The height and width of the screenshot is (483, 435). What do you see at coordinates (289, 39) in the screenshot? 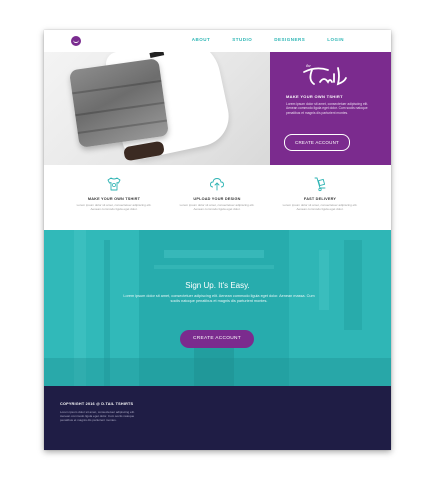
I see `nav-link-designers: DESIGNERS` at bounding box center [289, 39].